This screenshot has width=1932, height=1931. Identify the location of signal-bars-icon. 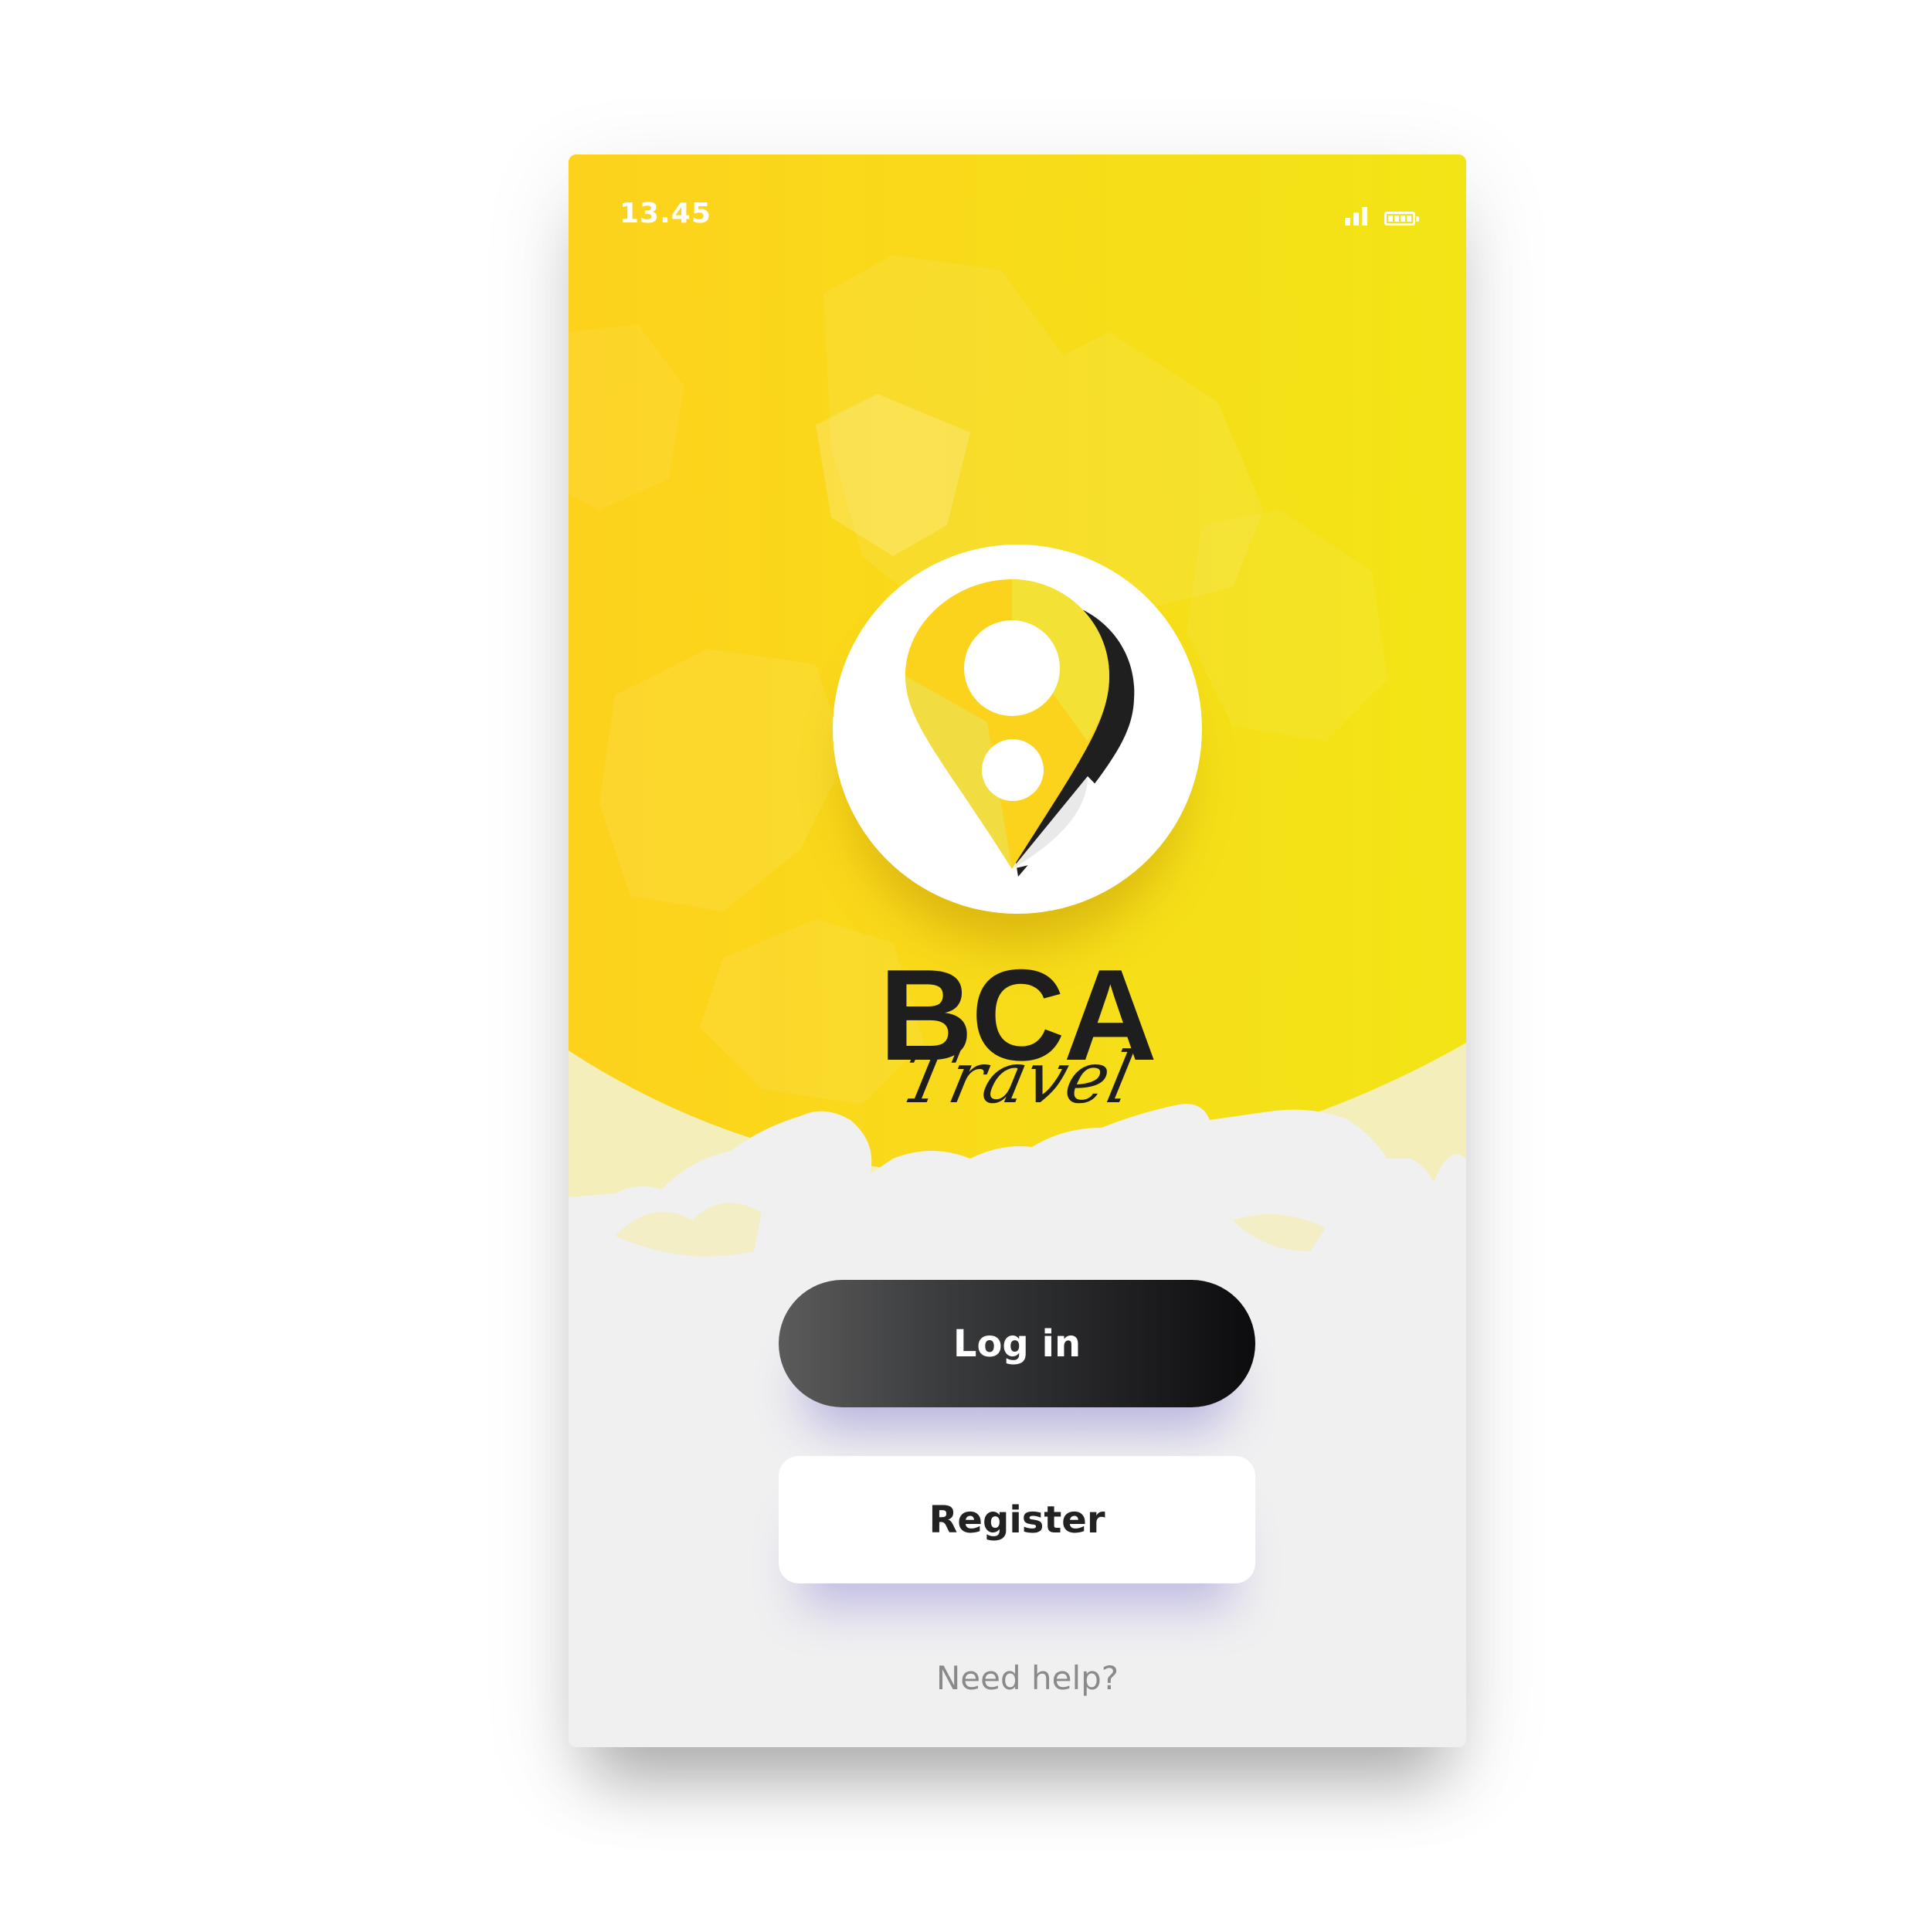
(1356, 215).